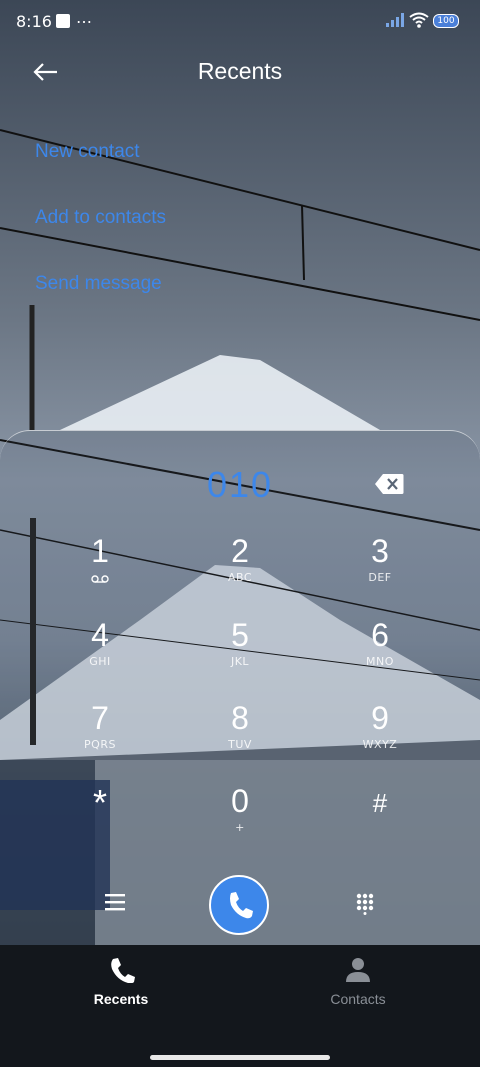 The image size is (480, 1067). I want to click on key-digit: 4, so click(100, 635).